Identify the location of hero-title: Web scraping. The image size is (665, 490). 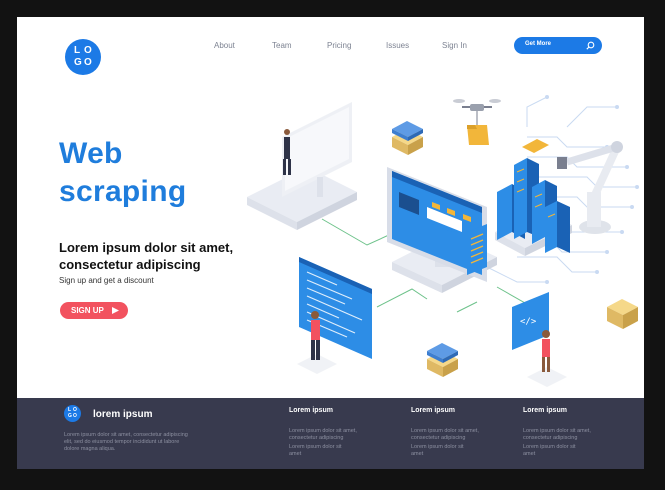
(122, 173).